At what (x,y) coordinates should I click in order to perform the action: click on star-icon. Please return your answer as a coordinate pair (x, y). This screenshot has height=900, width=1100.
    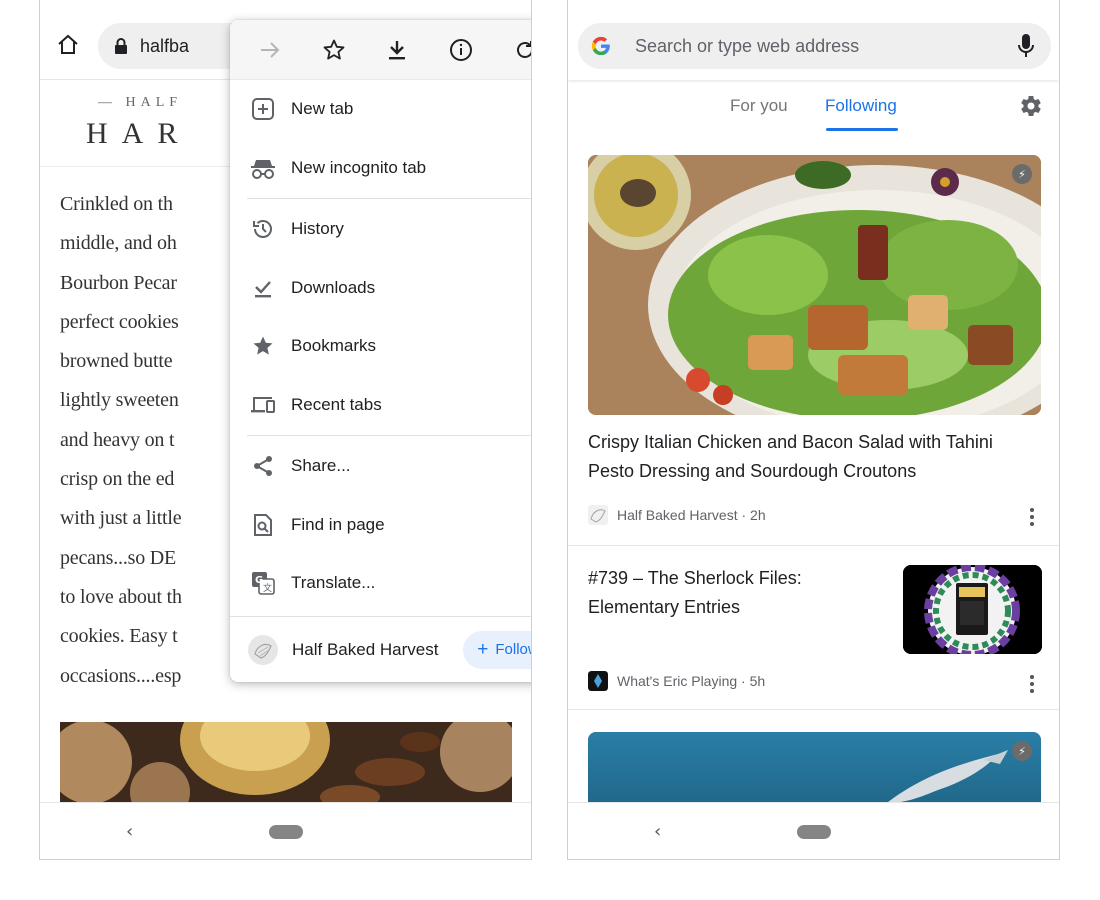
    Looking at the image, I should click on (334, 50).